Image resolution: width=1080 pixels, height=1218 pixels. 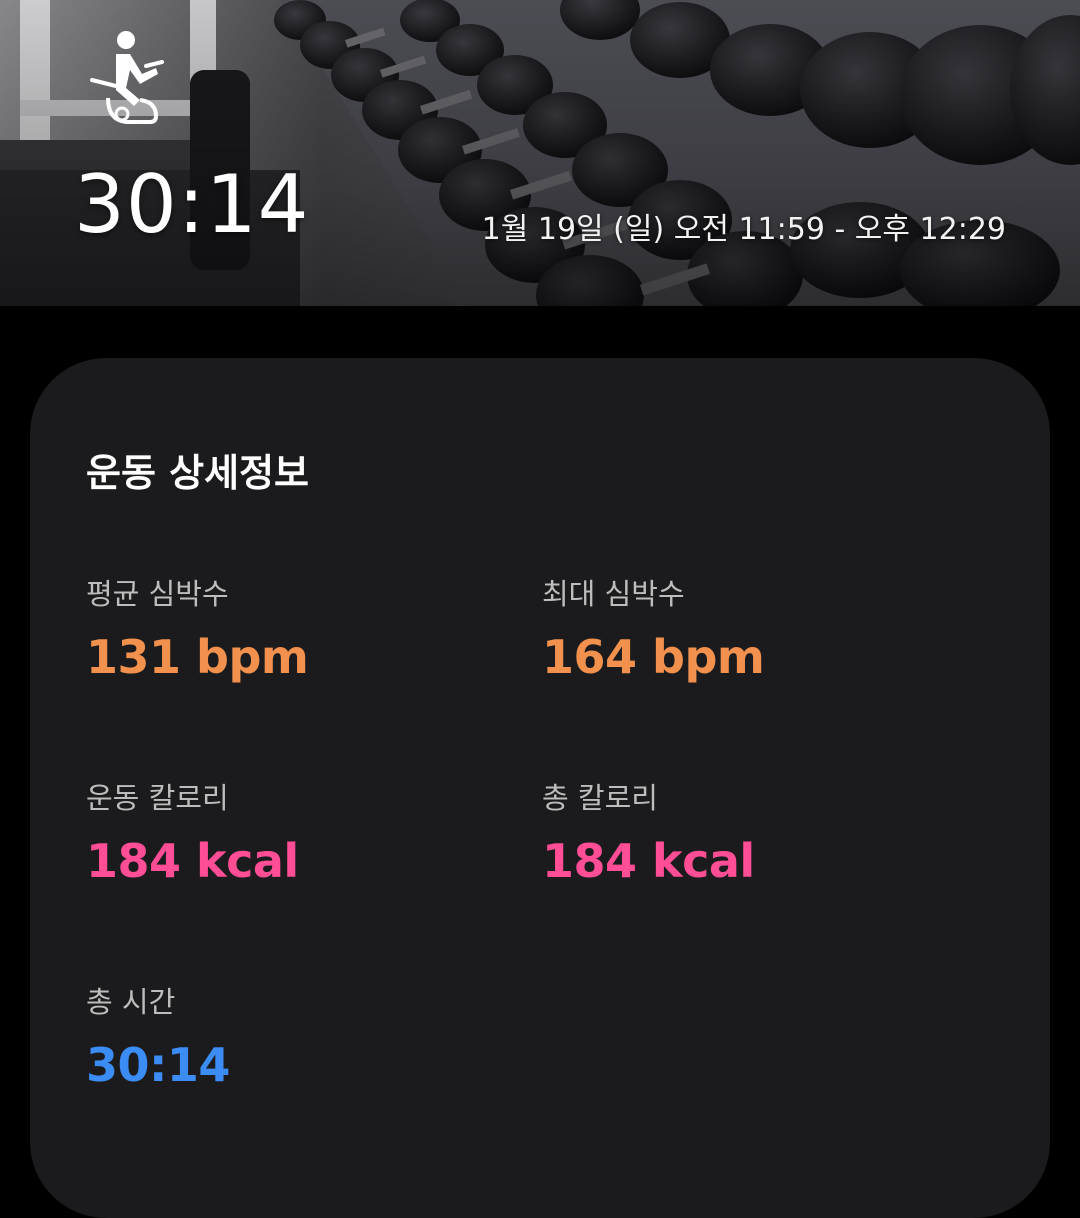 I want to click on workout-calories-stat: 운동 칼로리 184 kcal, so click(x=192, y=834).